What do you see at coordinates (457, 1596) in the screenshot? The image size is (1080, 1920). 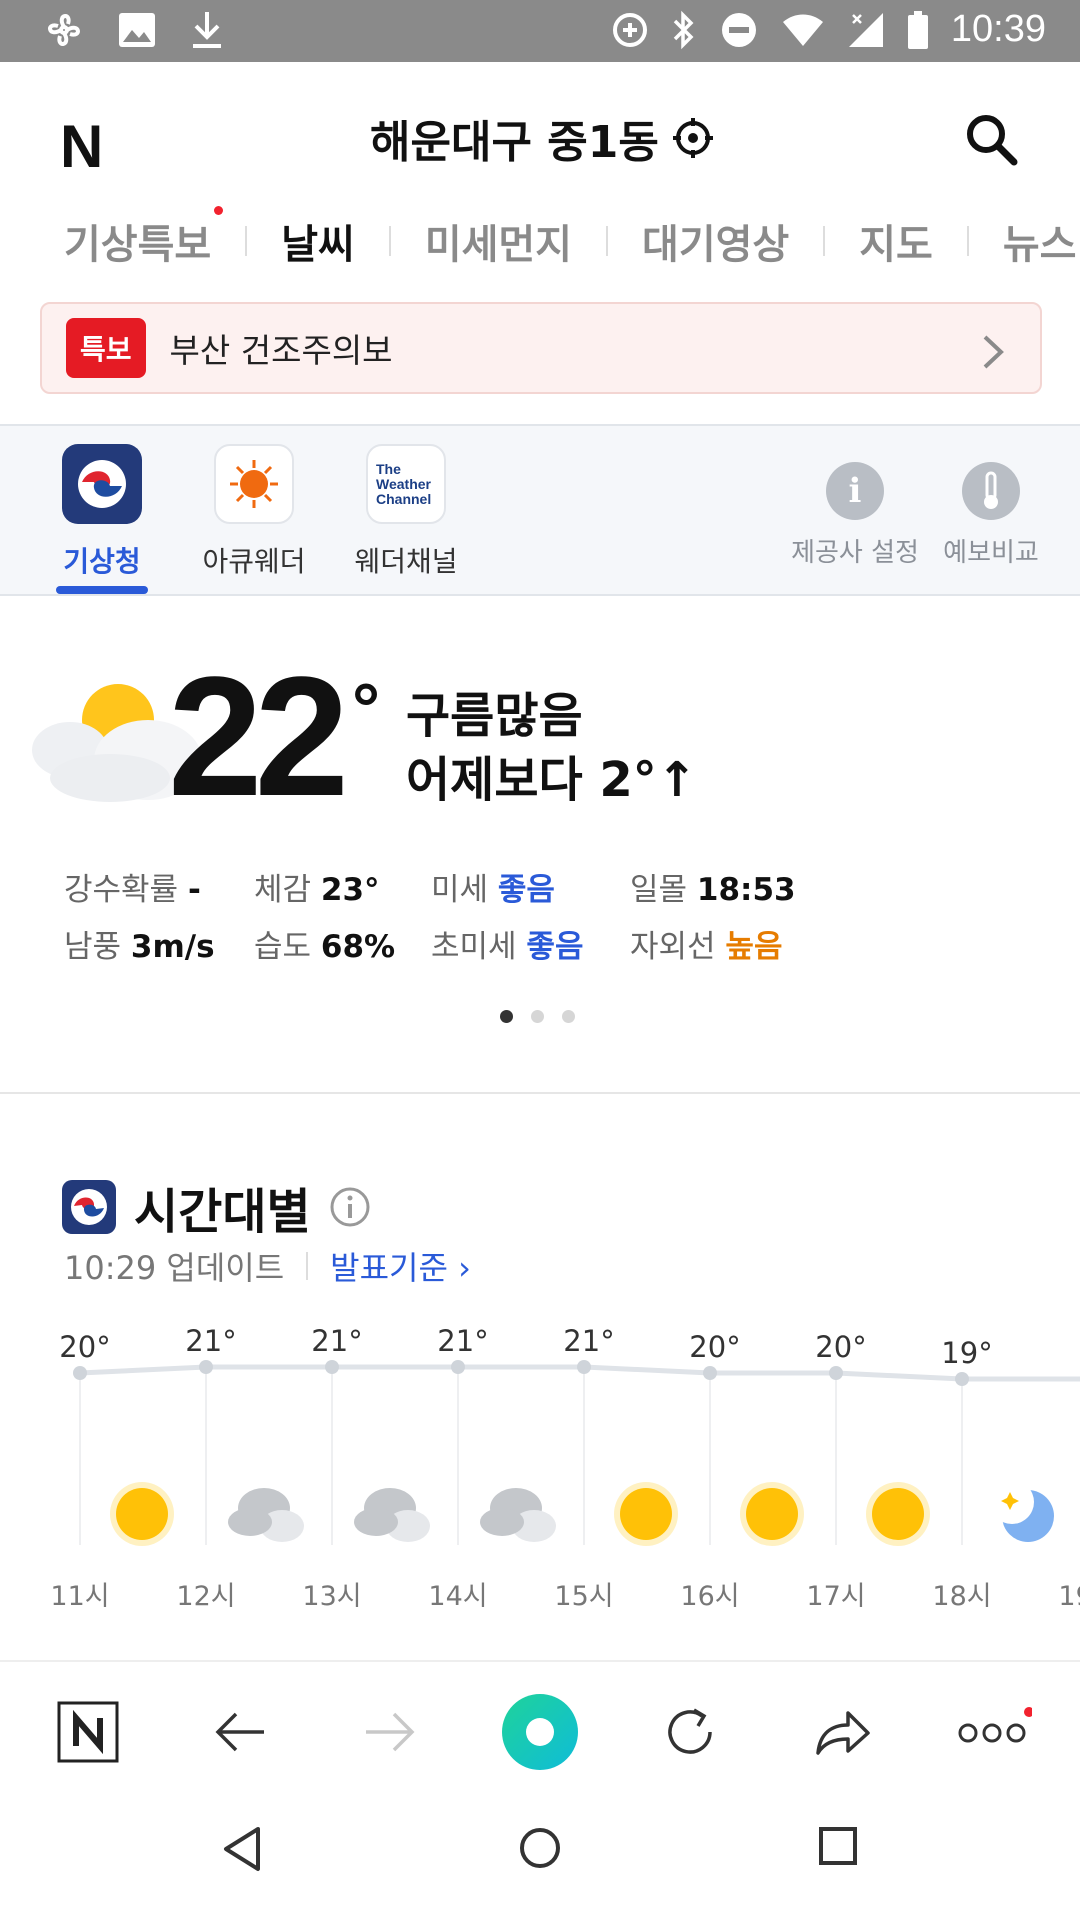 I see `hour-label: 14시` at bounding box center [457, 1596].